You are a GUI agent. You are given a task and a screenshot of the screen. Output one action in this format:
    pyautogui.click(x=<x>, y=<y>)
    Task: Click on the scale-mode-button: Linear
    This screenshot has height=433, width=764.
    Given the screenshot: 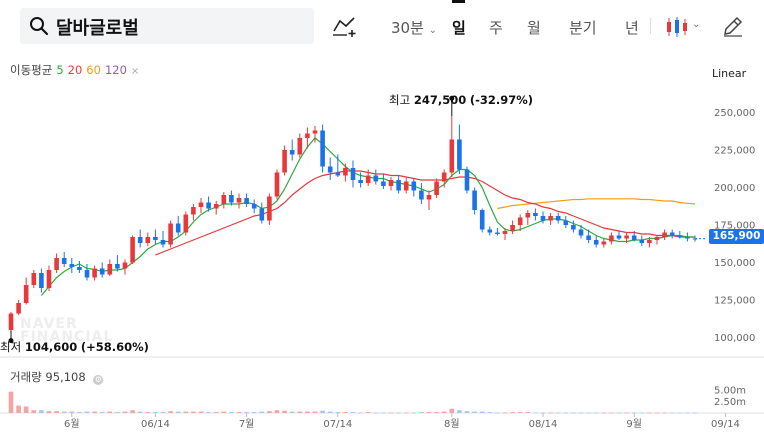 What is the action you would take?
    pyautogui.click(x=729, y=73)
    